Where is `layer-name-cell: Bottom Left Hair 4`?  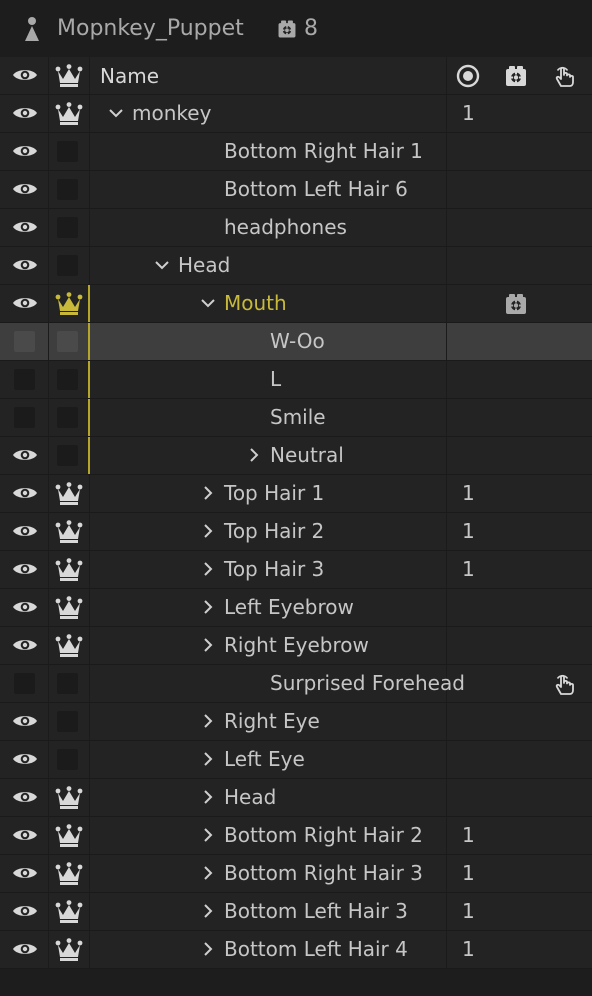 layer-name-cell: Bottom Left Hair 4 is located at coordinates (268, 949).